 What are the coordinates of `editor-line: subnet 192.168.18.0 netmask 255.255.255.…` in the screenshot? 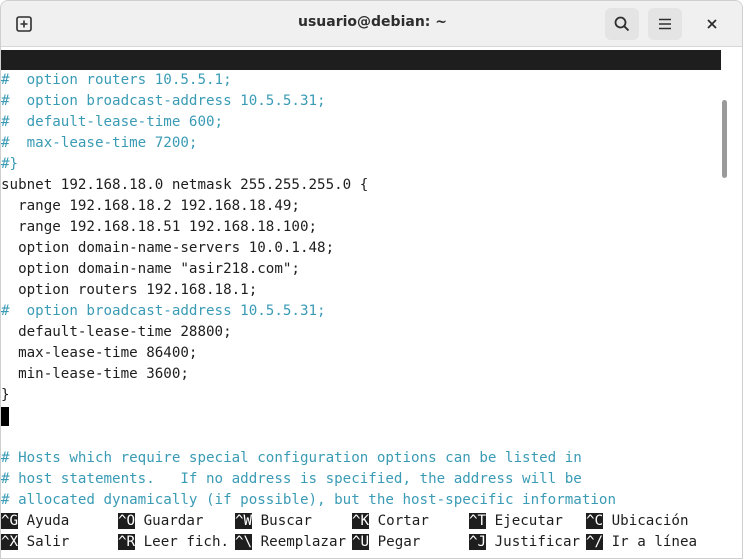 It's located at (185, 185).